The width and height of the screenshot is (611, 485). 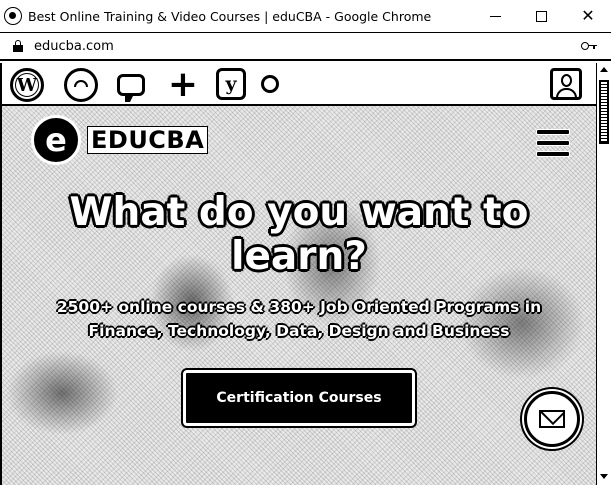 I want to click on vertical-scrollbar, so click(x=603, y=274).